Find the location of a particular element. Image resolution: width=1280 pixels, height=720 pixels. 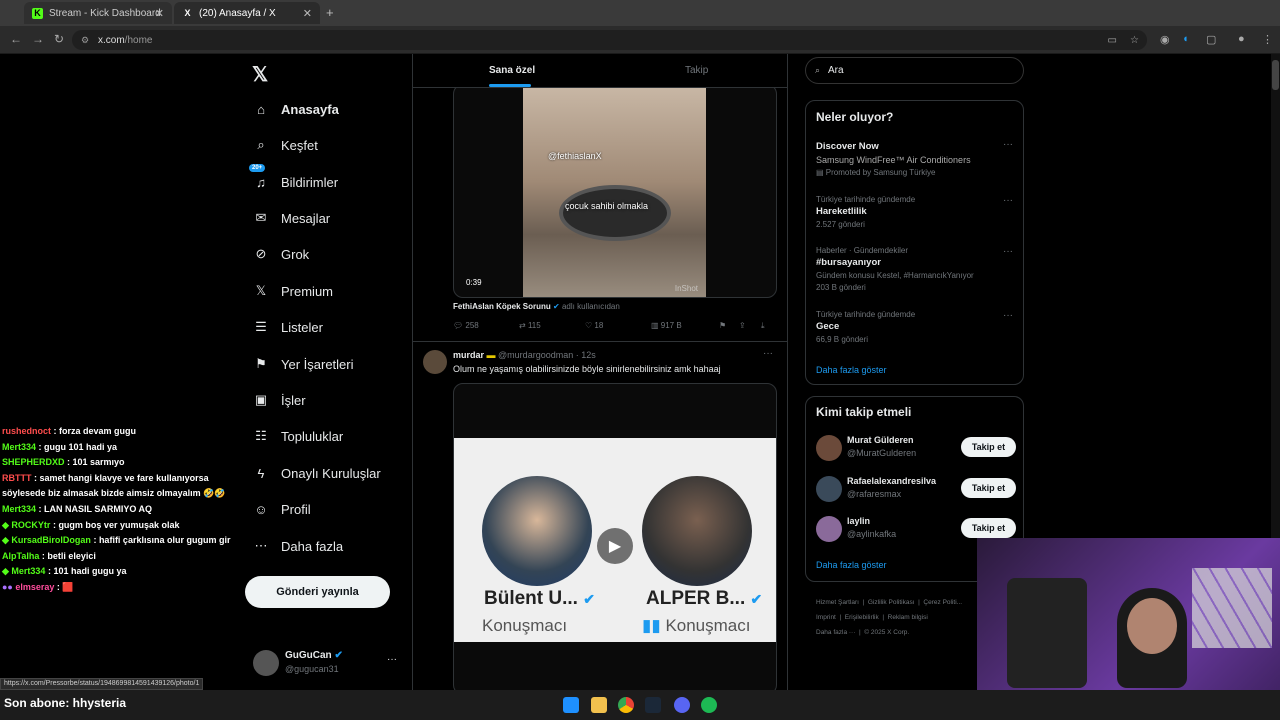

trends-title: Neler oluyor? is located at coordinates (855, 117).